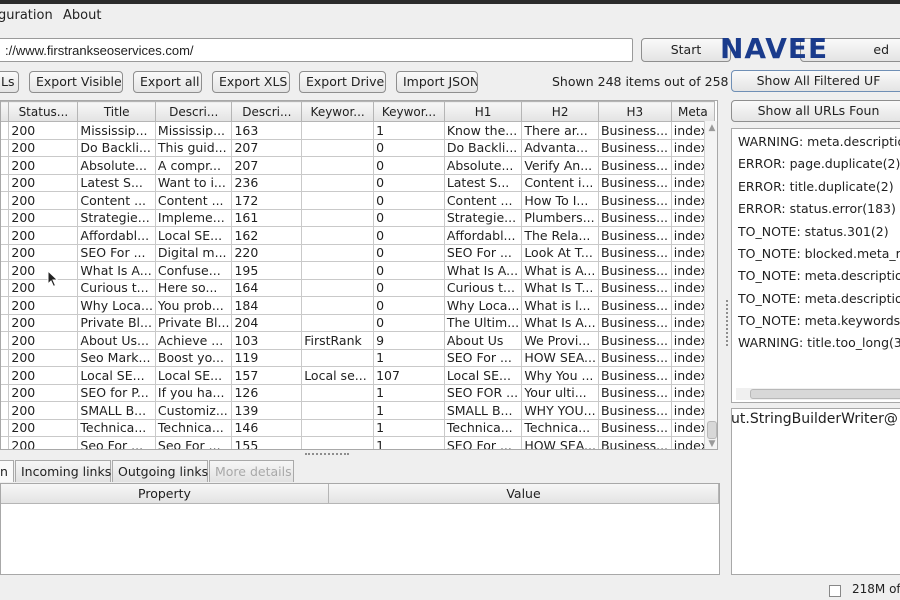  What do you see at coordinates (165, 494) in the screenshot?
I see `property-column-header: Property` at bounding box center [165, 494].